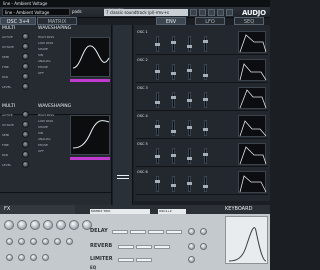 Image resolution: width=320 pixels, height=270 pixels. Describe the element at coordinates (86, 12) in the screenshot. I see `preset-category: pads` at that location.